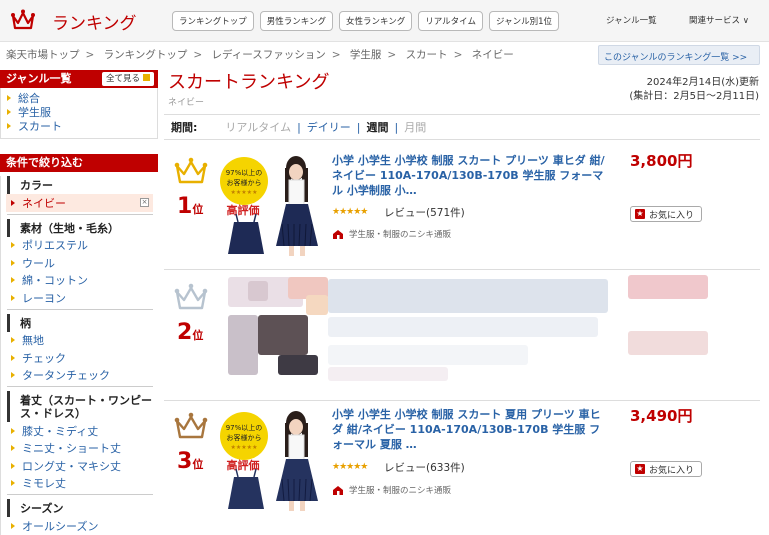 This screenshot has width=769, height=535. I want to click on rank-number: 3位, so click(190, 461).